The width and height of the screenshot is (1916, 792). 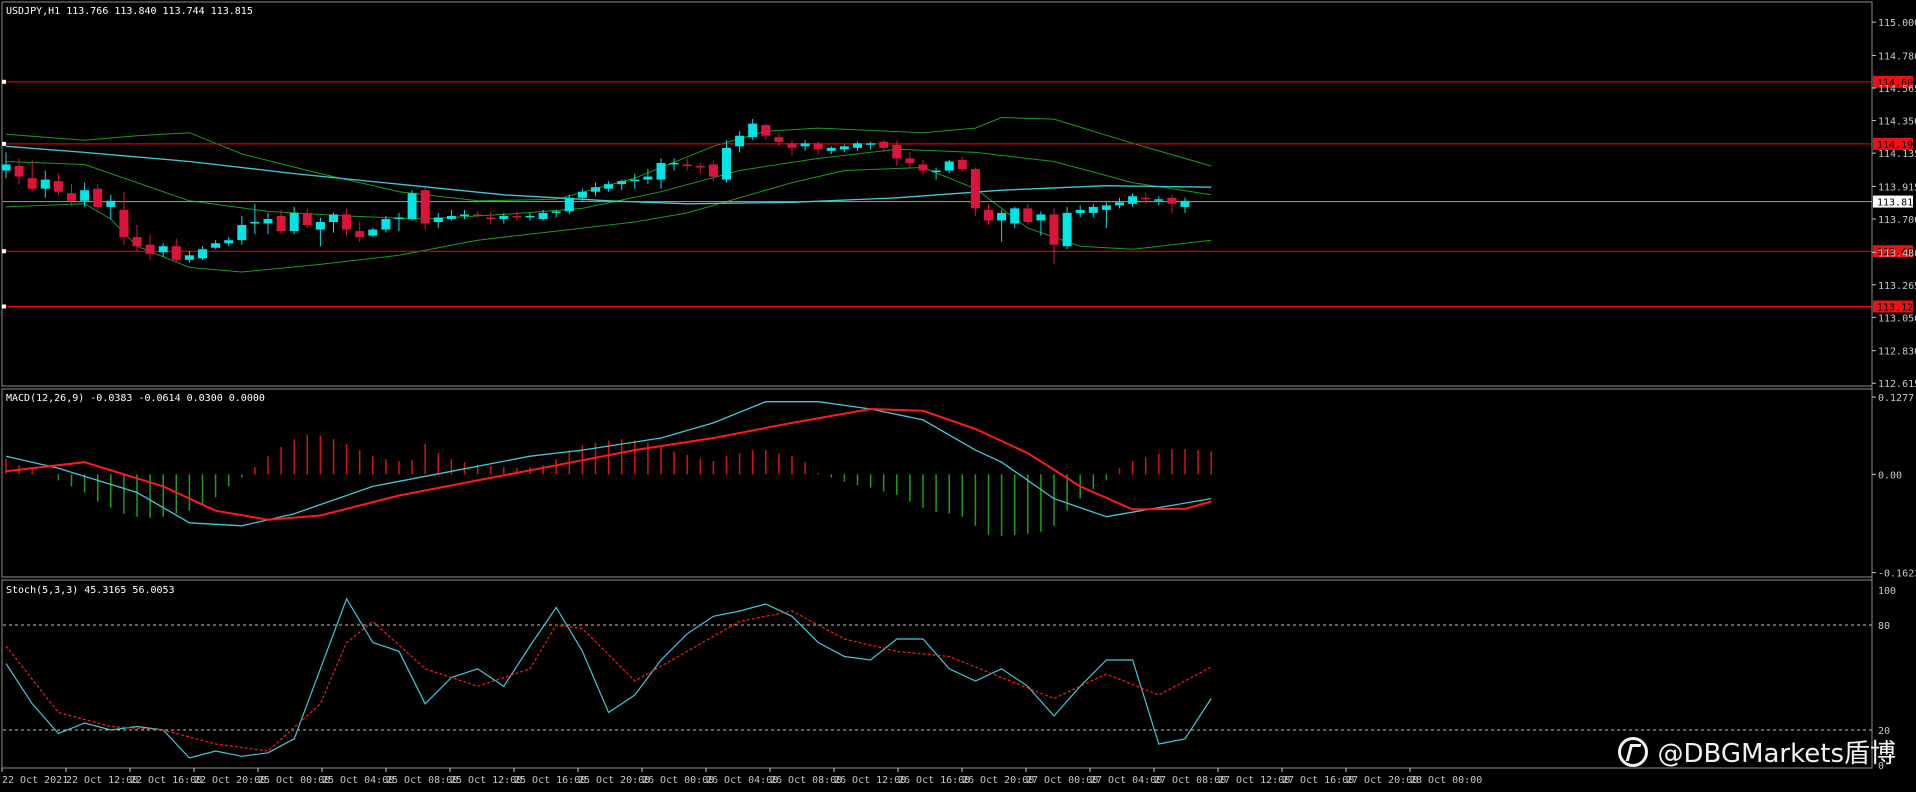 What do you see at coordinates (806, 780) in the screenshot?
I see `time-tick-label: 26 Oct 08:00` at bounding box center [806, 780].